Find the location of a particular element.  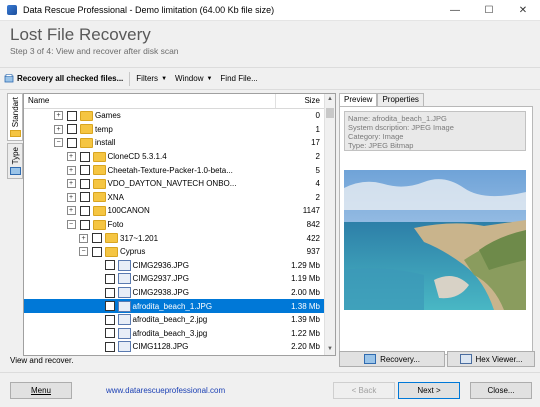

tree-scrollbar: ▲ ▼ is located at coordinates (329, 224).